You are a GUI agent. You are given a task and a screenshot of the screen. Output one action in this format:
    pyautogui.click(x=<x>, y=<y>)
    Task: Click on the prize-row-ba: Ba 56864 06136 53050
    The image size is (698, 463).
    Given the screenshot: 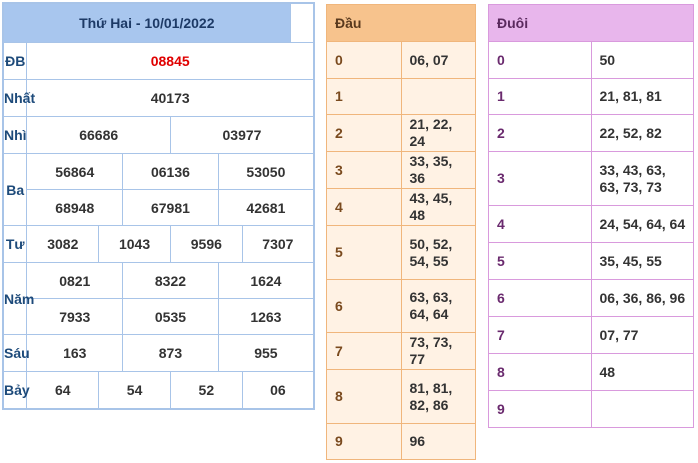 What is the action you would take?
    pyautogui.click(x=158, y=189)
    